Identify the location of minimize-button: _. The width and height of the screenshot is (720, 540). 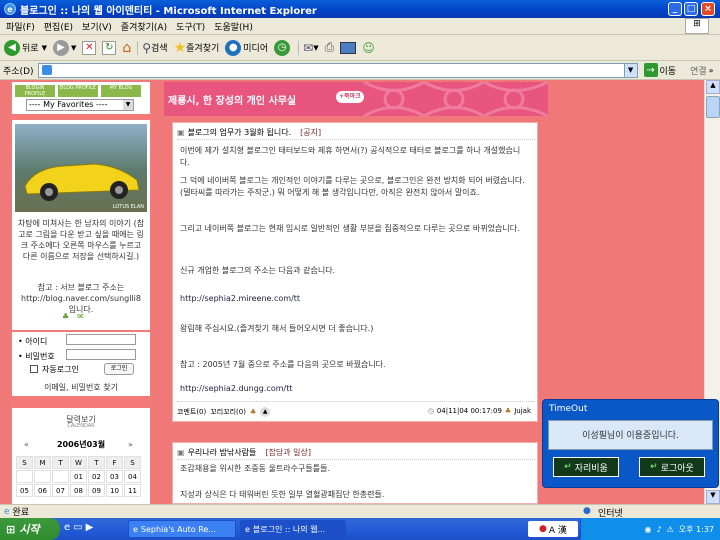
(675, 9).